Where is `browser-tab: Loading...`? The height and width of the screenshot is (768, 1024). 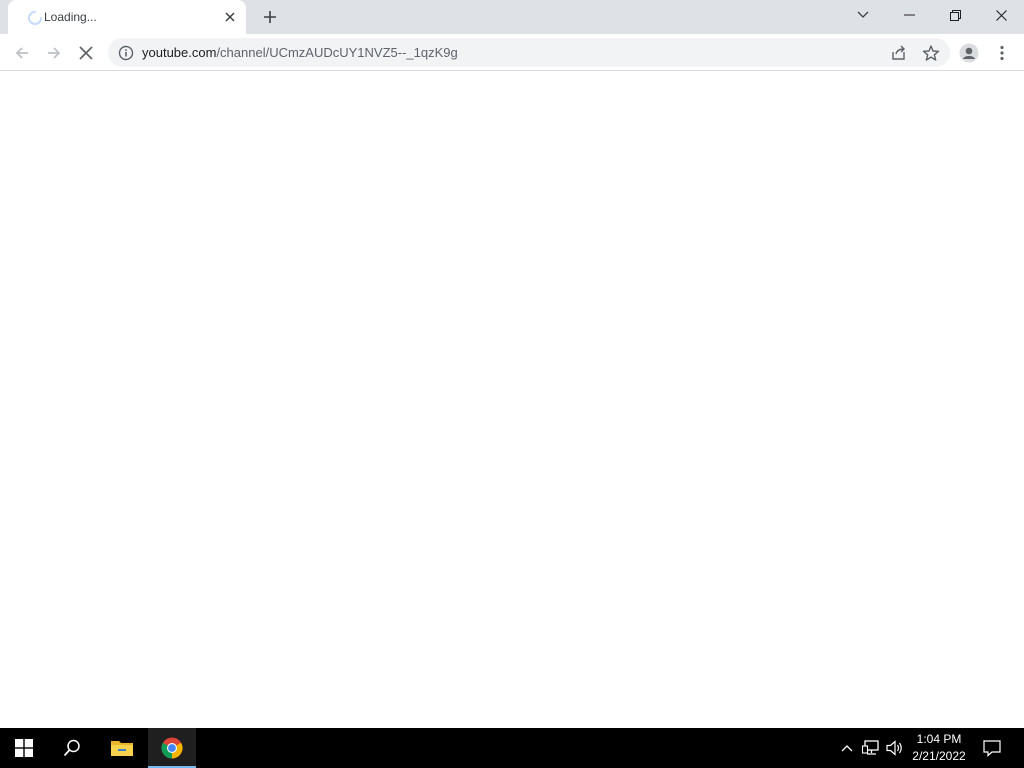
browser-tab: Loading... is located at coordinates (127, 17).